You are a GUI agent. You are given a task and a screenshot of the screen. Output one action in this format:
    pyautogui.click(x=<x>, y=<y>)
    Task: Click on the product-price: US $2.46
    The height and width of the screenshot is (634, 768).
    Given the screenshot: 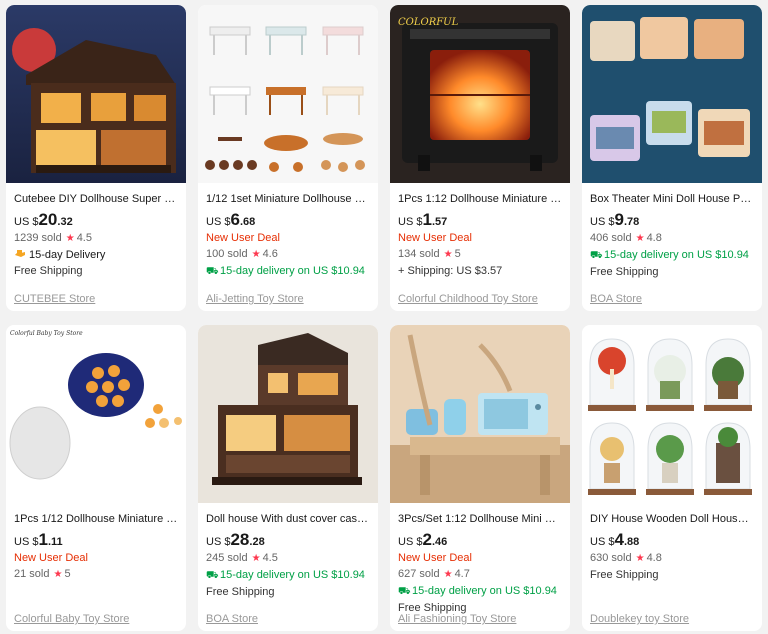 What is the action you would take?
    pyautogui.click(x=423, y=539)
    